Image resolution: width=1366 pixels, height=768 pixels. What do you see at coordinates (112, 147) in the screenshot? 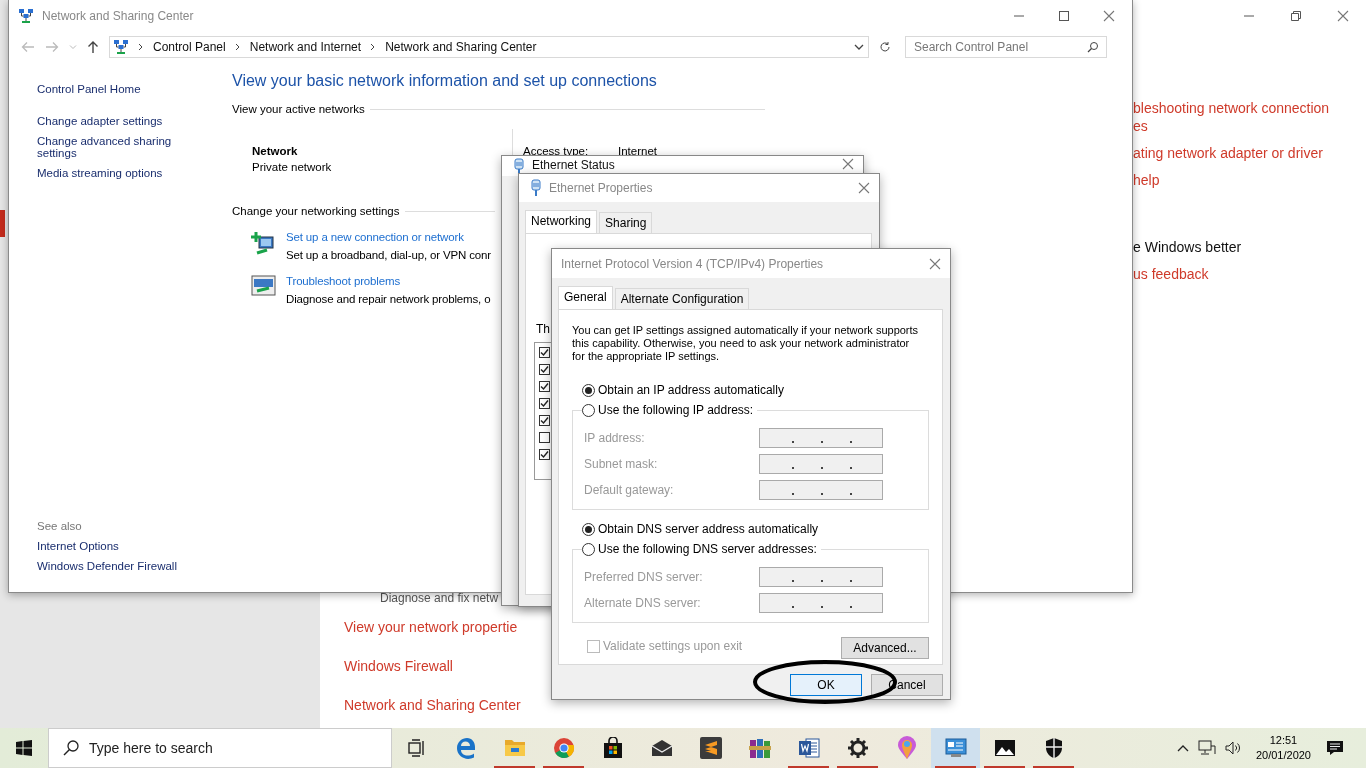
I see `sidebar-link: Change advanced sharing settings` at bounding box center [112, 147].